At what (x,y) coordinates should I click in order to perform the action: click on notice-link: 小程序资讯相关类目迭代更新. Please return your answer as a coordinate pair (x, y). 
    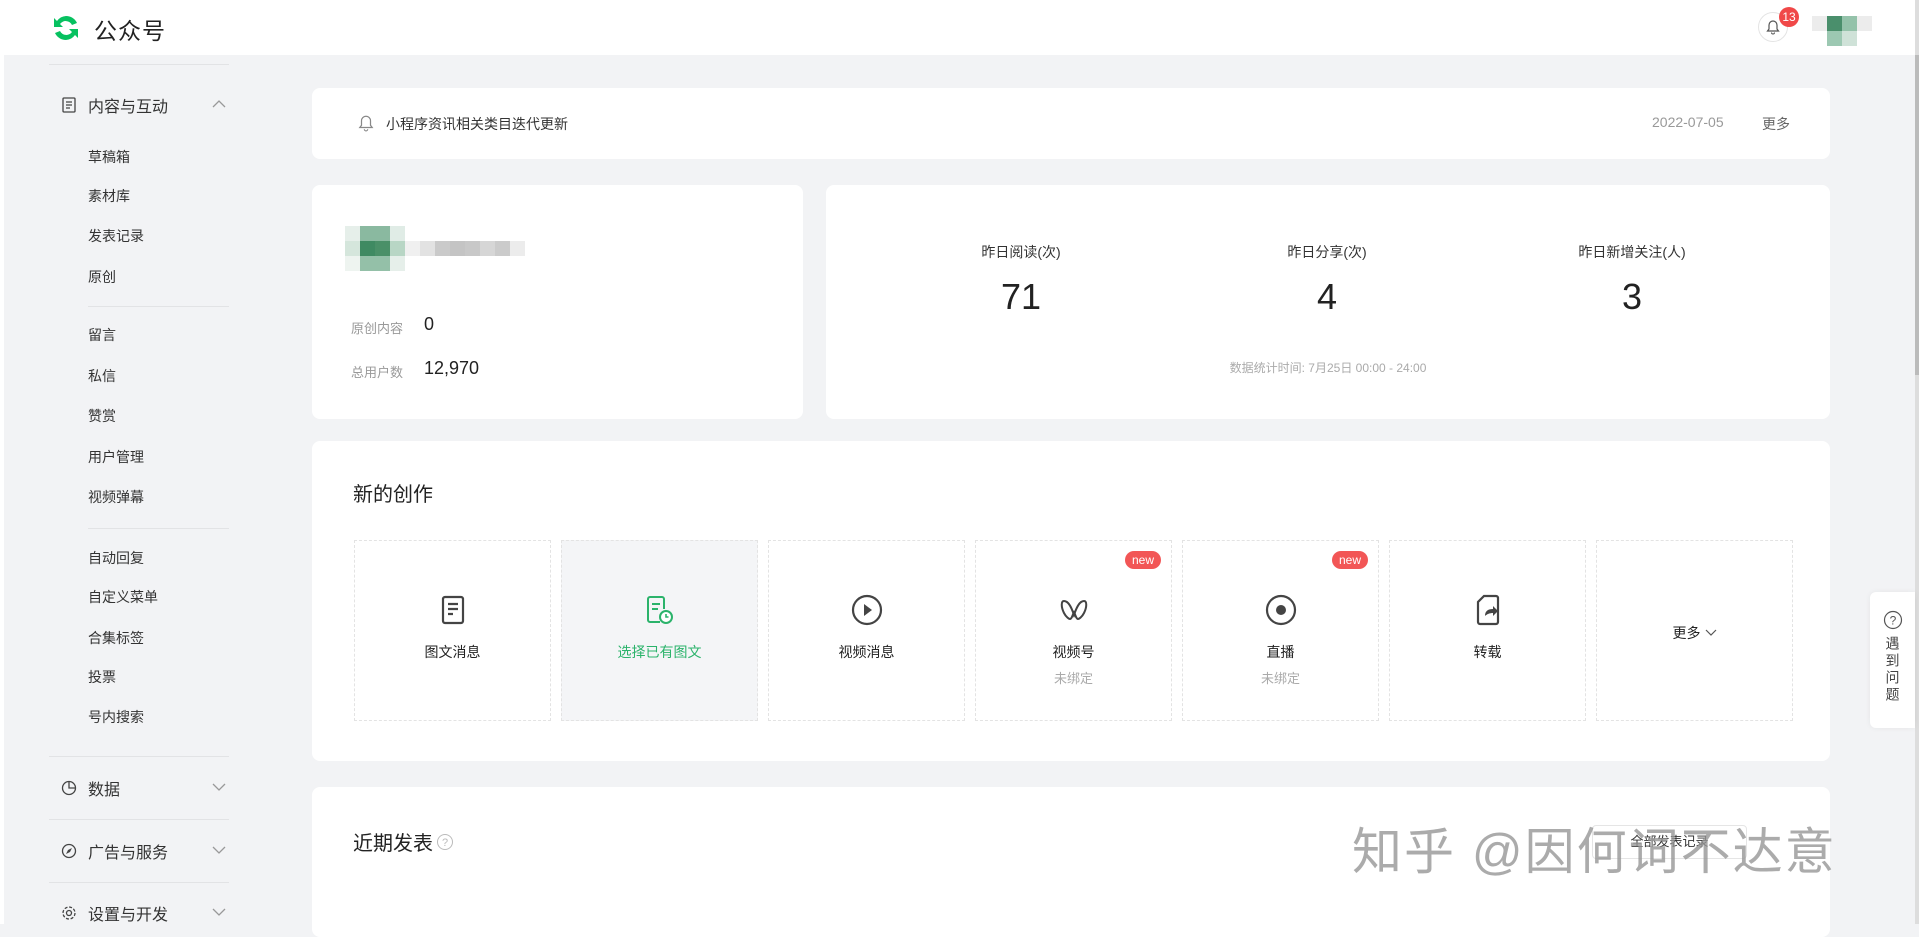
    Looking at the image, I should click on (477, 124).